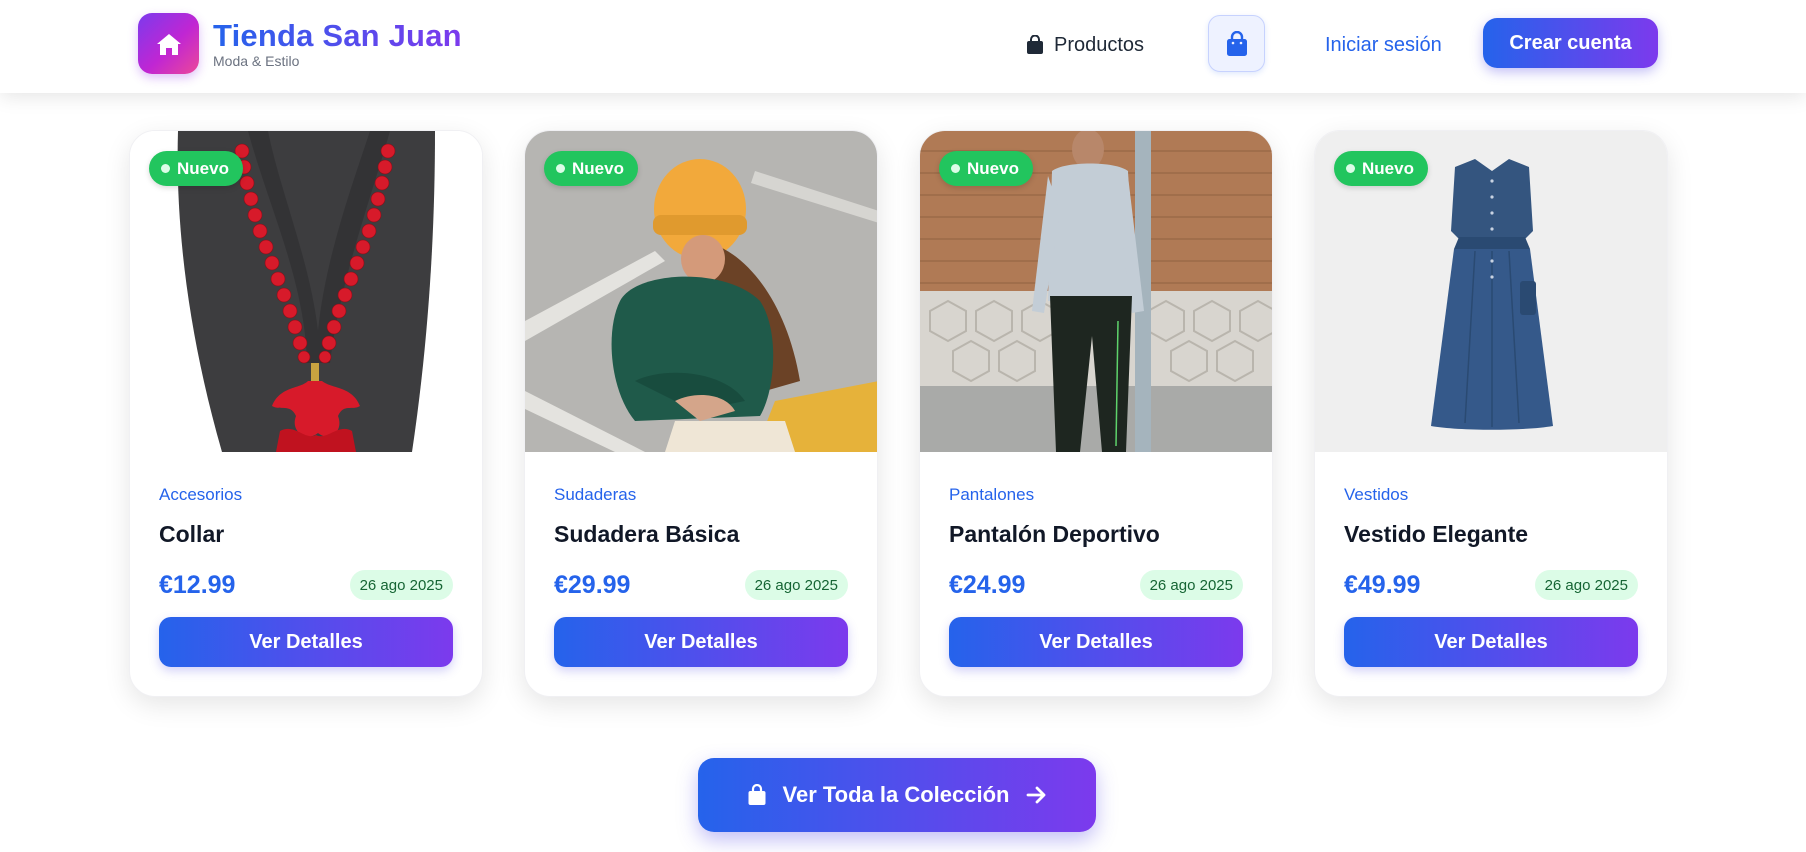  What do you see at coordinates (201, 494) in the screenshot?
I see `product-category: Accesorios` at bounding box center [201, 494].